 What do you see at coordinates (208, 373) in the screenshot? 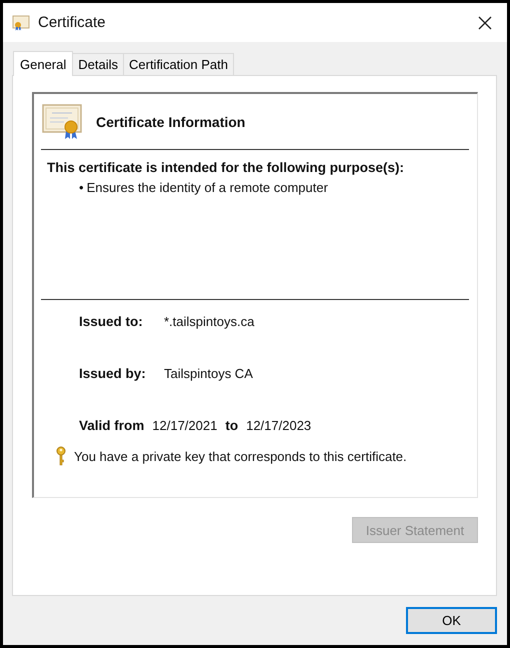
I see `field-value: Tailspintoys CA` at bounding box center [208, 373].